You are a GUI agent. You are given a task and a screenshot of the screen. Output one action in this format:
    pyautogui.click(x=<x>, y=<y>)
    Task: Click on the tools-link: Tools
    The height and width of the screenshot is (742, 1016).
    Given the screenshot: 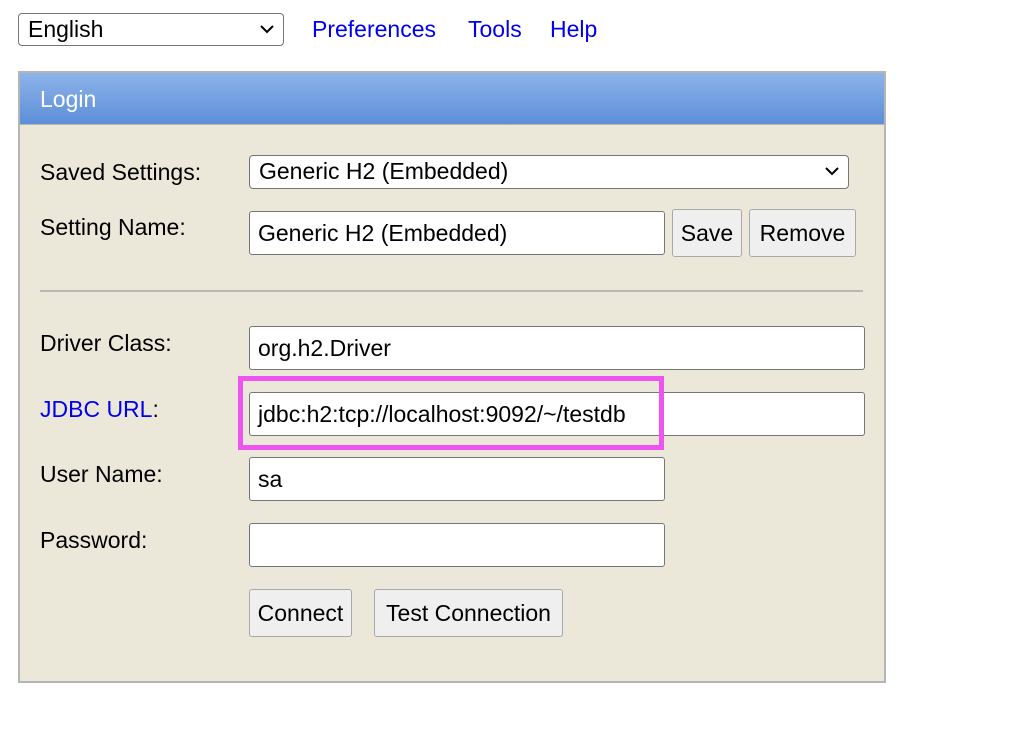 What is the action you would take?
    pyautogui.click(x=495, y=29)
    